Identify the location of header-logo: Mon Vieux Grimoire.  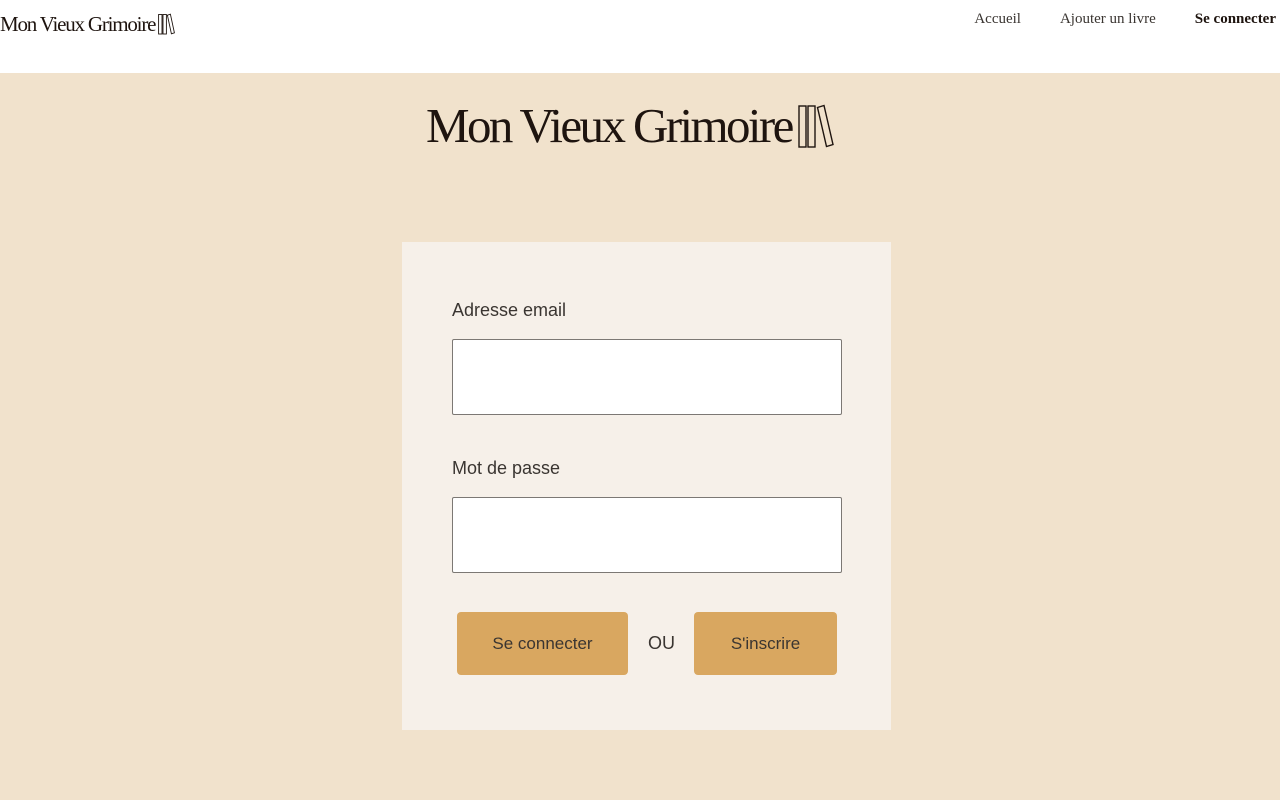
(88, 24).